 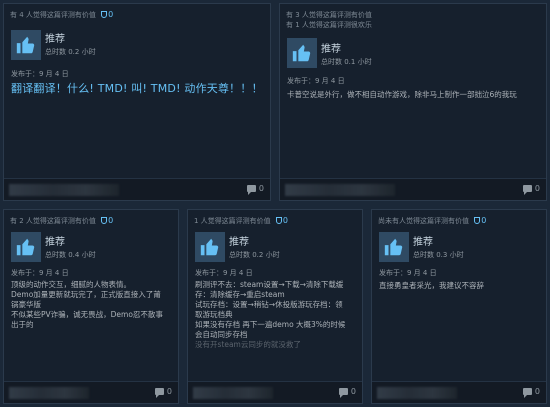 What do you see at coordinates (438, 255) in the screenshot?
I see `playtime-hours: 总时数 0.3 小时` at bounding box center [438, 255].